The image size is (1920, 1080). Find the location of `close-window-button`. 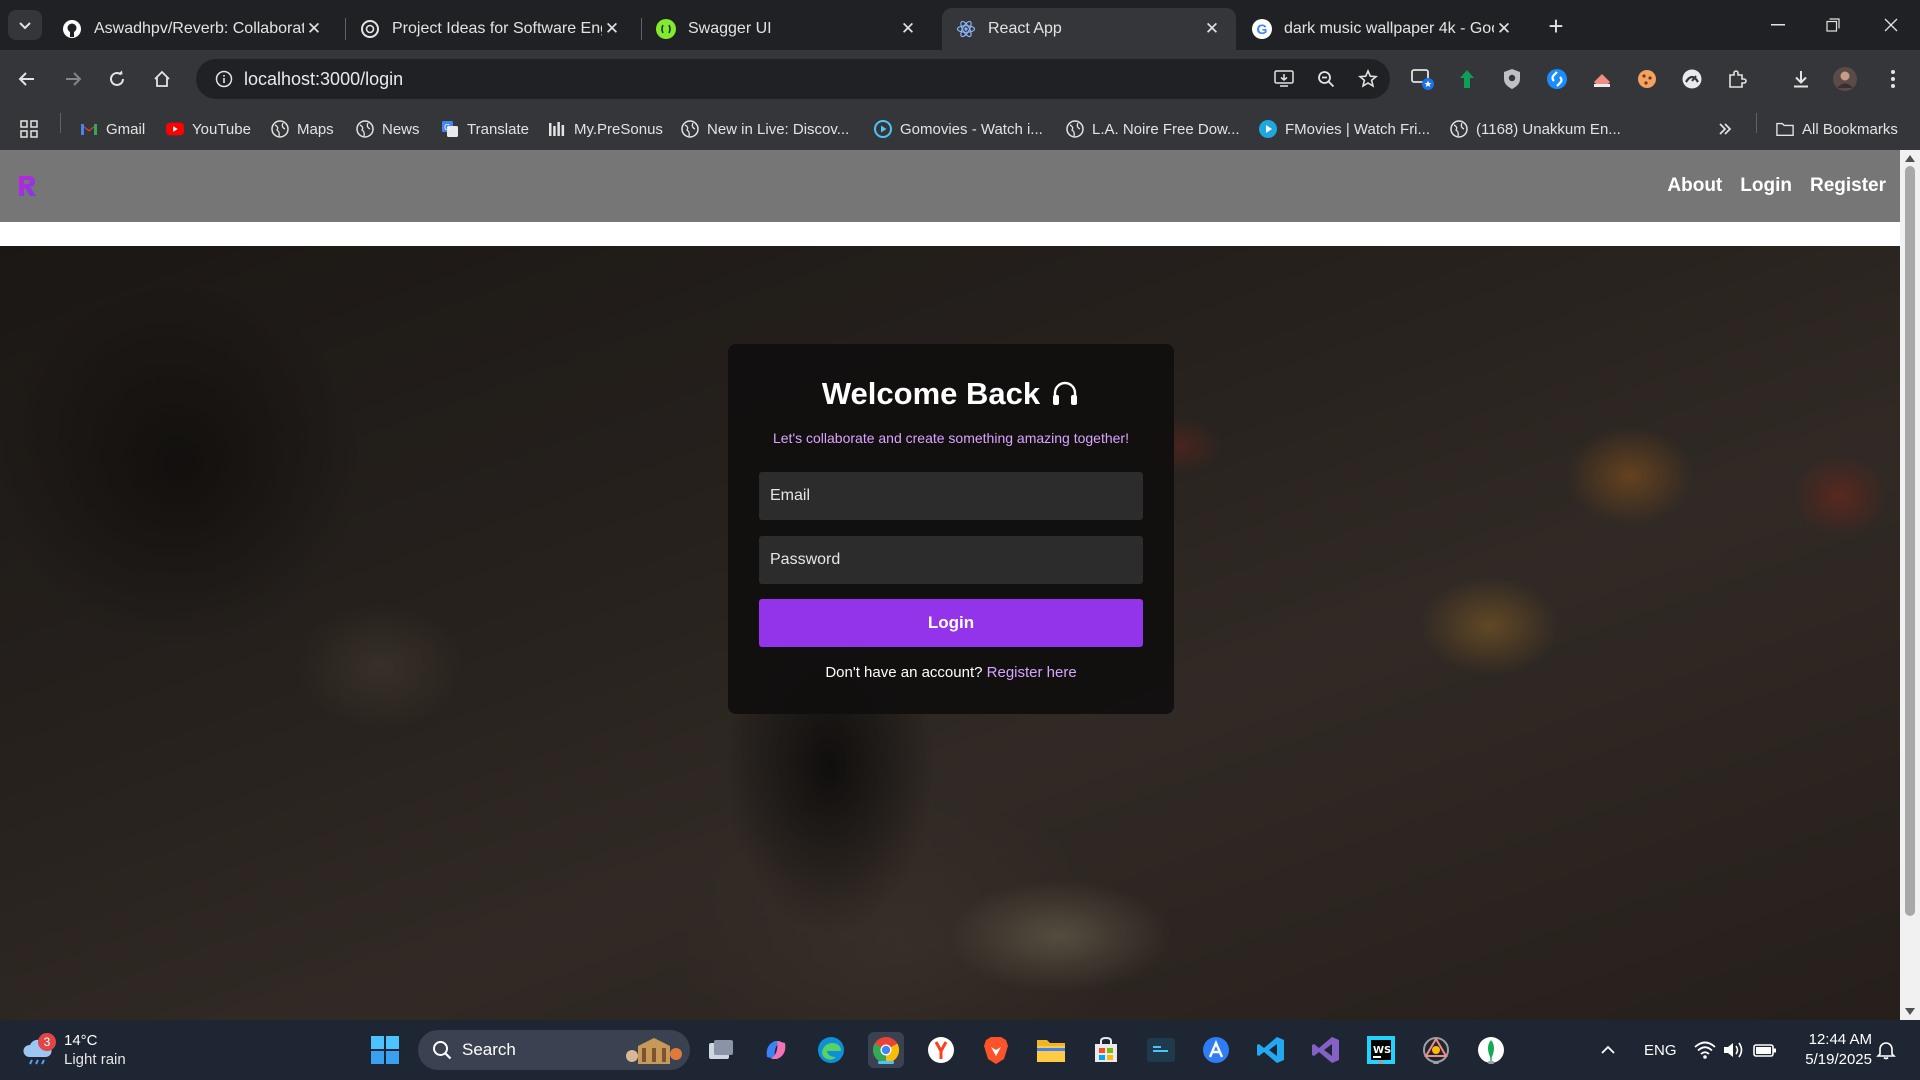

close-window-button is located at coordinates (1891, 25).